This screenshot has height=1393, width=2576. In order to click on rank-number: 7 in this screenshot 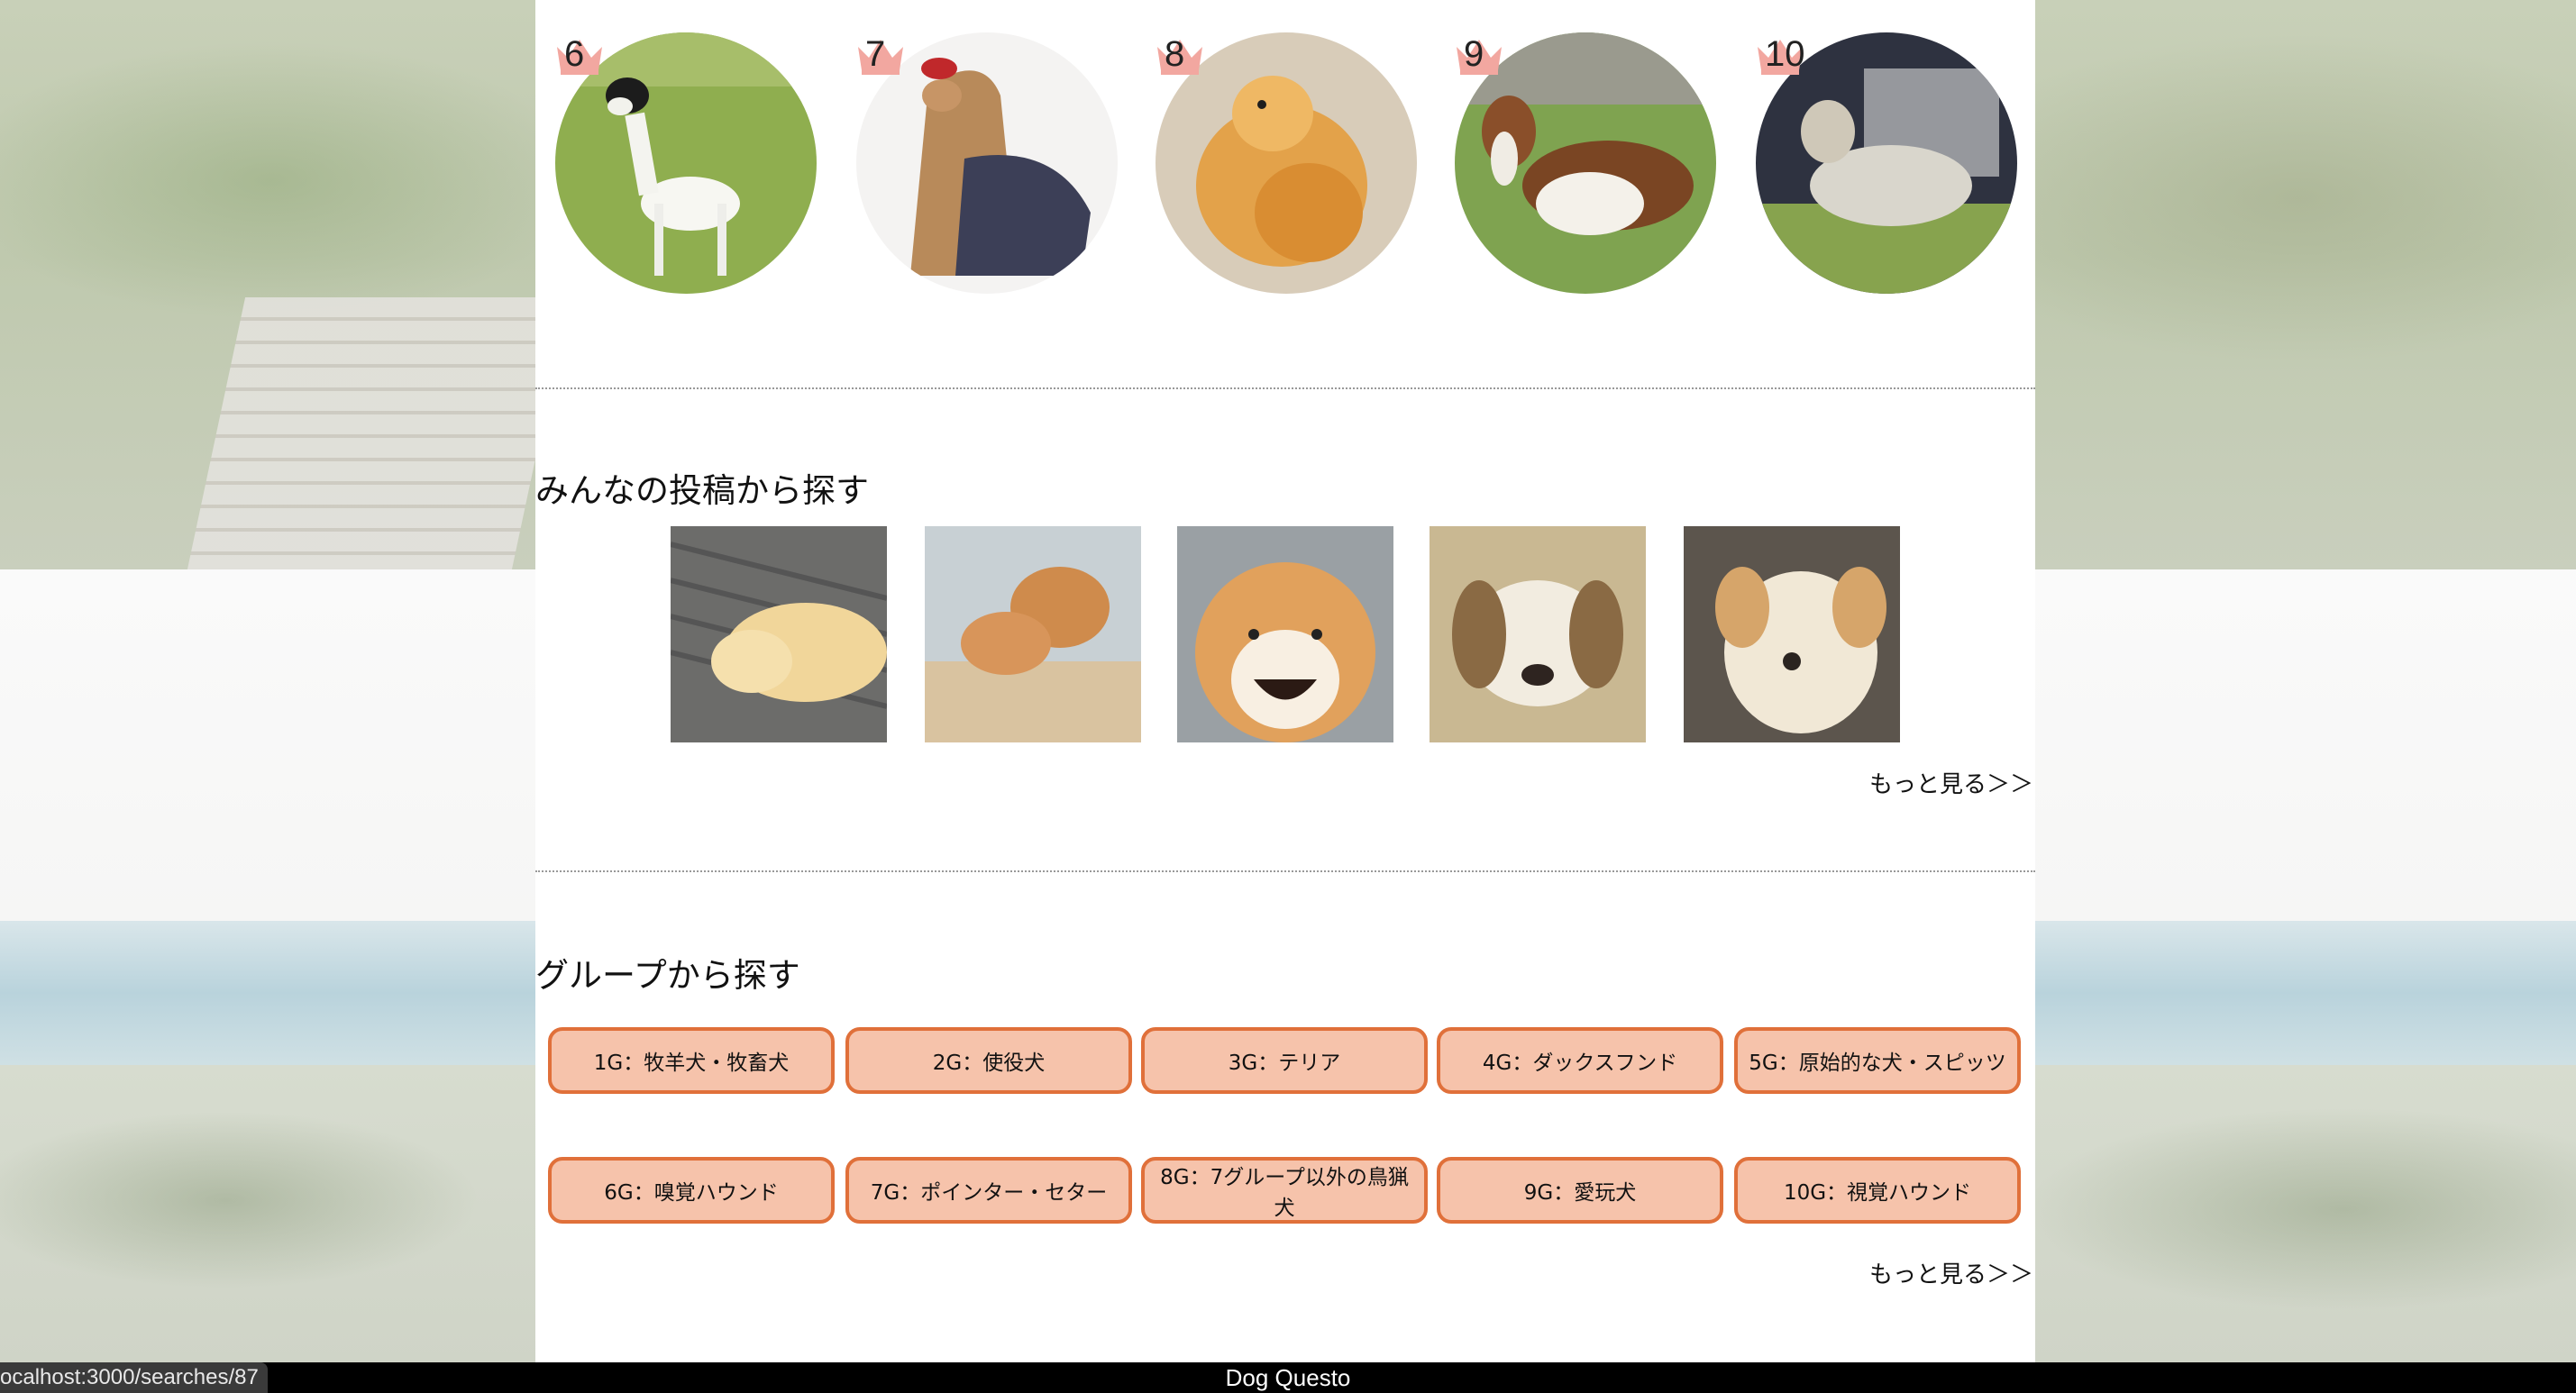, I will do `click(875, 54)`.